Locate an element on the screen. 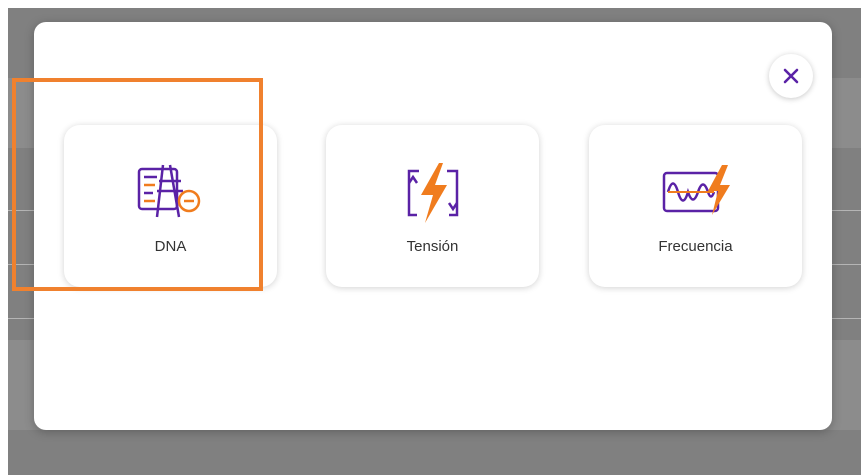 The image size is (861, 475). dna-document-icon is located at coordinates (168, 191).